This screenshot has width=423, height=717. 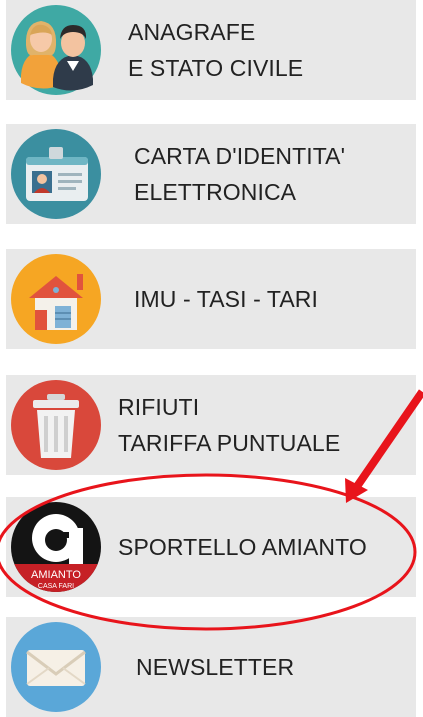 I want to click on menu-item-carta-identita: CARTA D'IDENTITA' ELETTRONICA, so click(x=211, y=174).